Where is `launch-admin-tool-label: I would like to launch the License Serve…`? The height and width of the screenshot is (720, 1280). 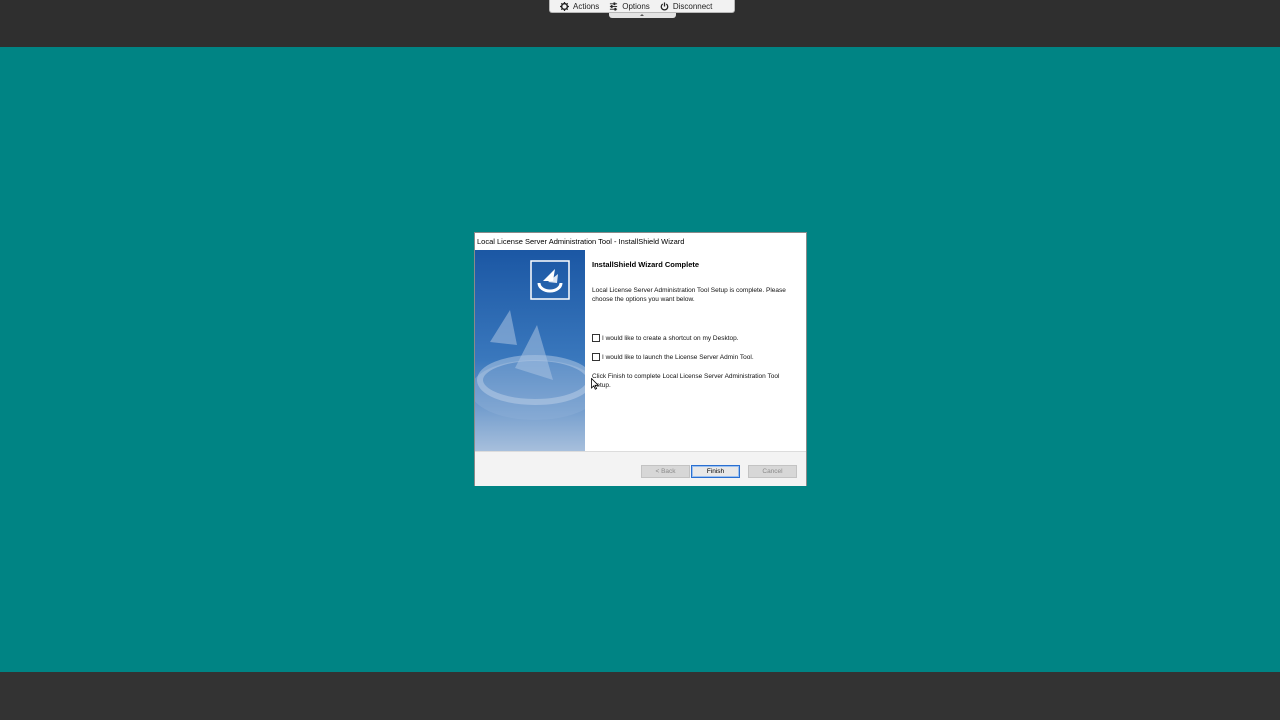
launch-admin-tool-label: I would like to launch the License Serve… is located at coordinates (678, 357).